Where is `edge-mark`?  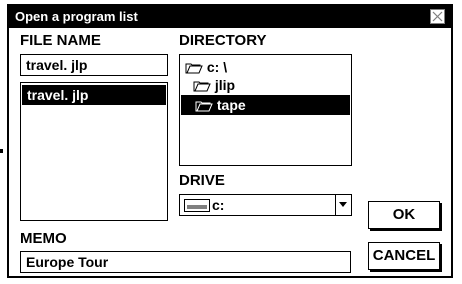 edge-mark is located at coordinates (1, 151).